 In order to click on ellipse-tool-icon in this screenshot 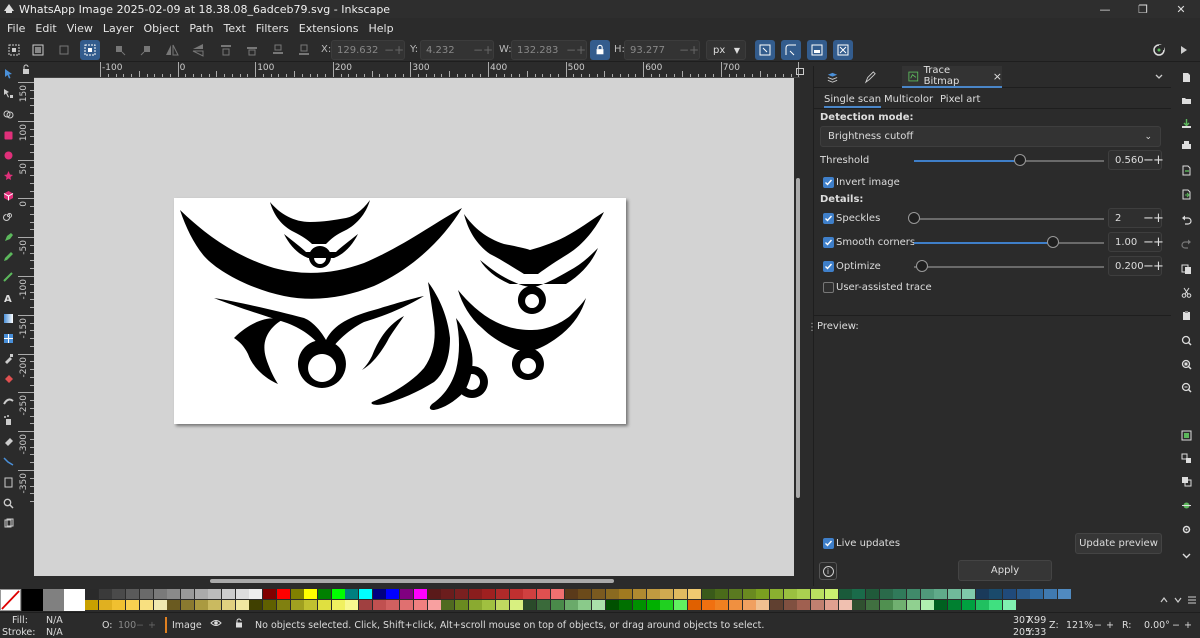, I will do `click(8, 155)`.